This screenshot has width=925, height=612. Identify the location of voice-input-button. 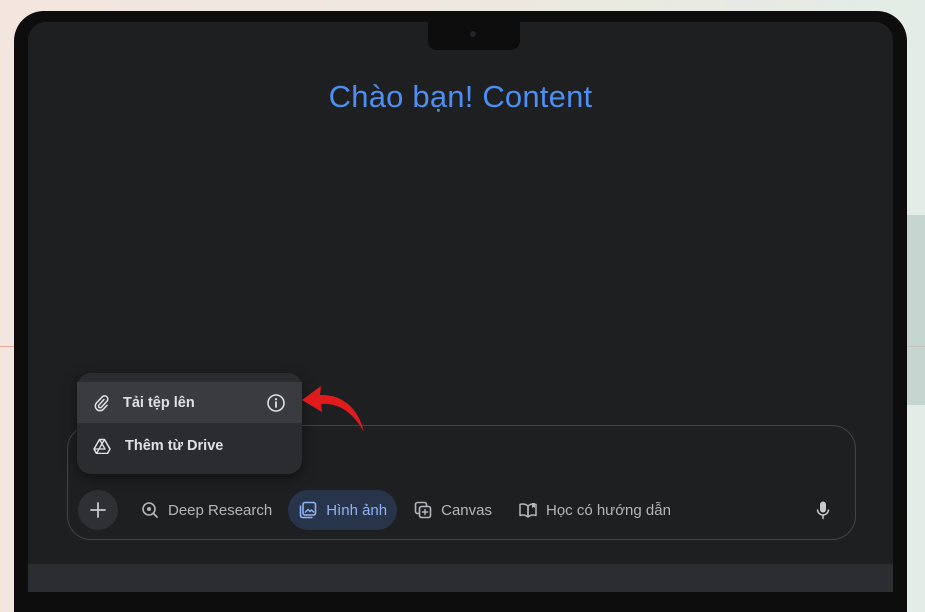
(823, 510).